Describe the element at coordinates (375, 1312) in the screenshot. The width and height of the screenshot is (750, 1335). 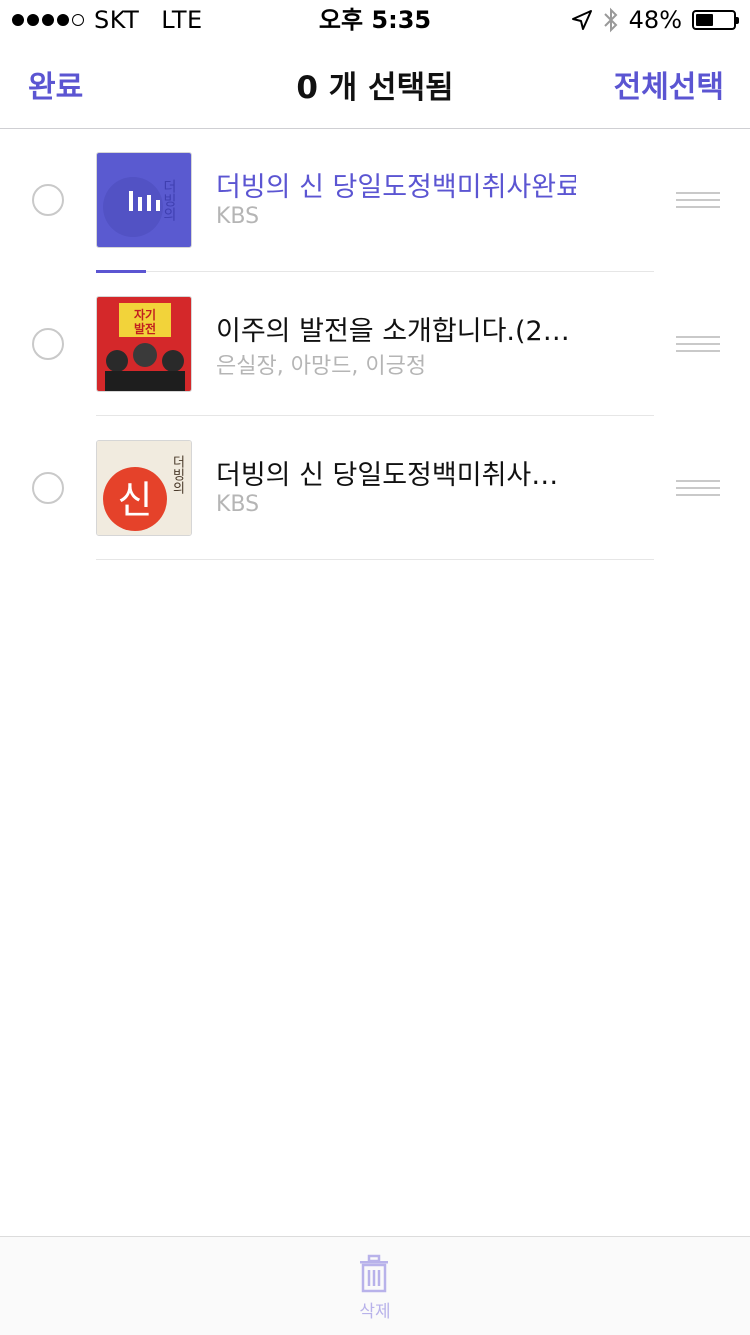
I see `delete-label: 삭제` at that location.